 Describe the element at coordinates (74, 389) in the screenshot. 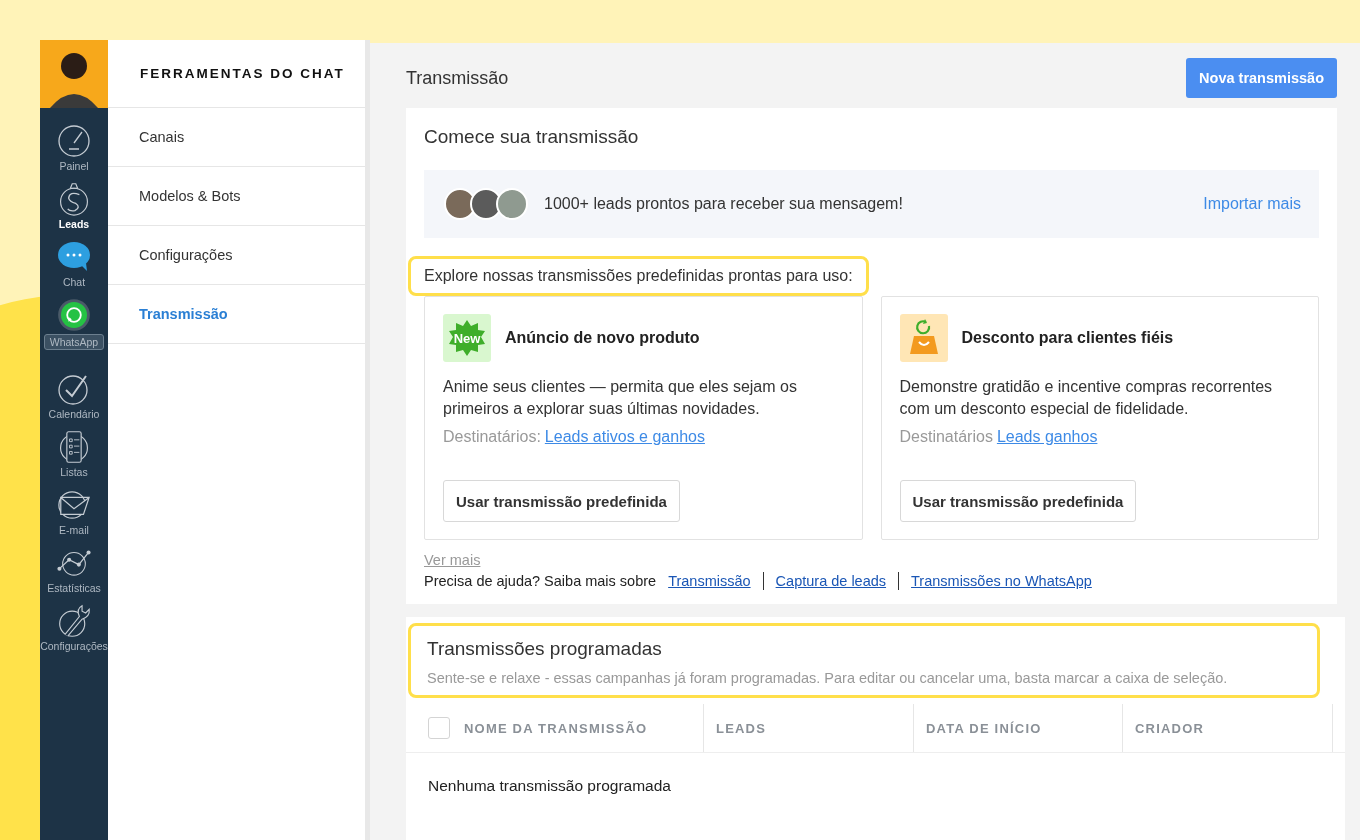

I see `checkmark-icon` at that location.